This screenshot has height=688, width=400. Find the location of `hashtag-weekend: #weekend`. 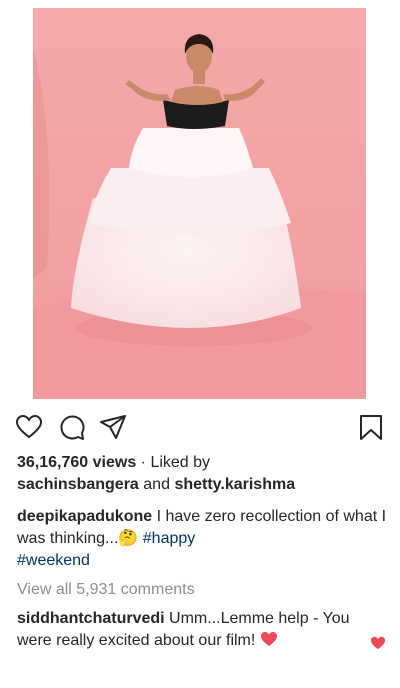

hashtag-weekend: #weekend is located at coordinates (53, 560).